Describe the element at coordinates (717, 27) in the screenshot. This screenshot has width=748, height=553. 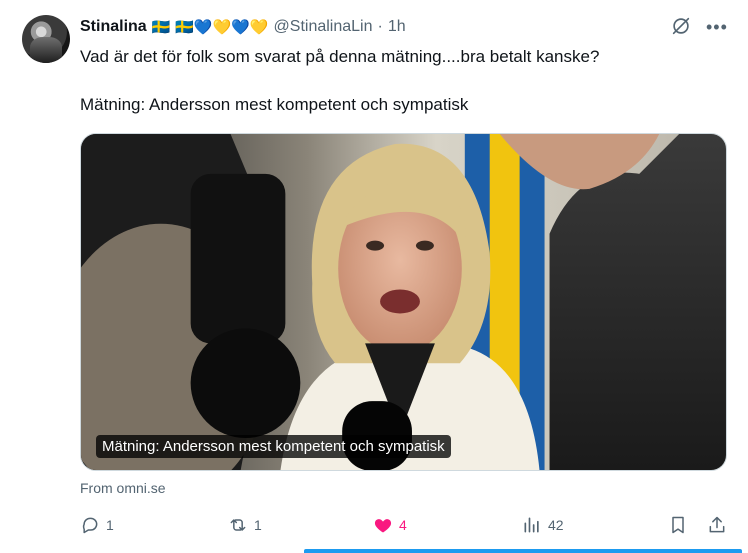
I see `more-icon: •••` at that location.